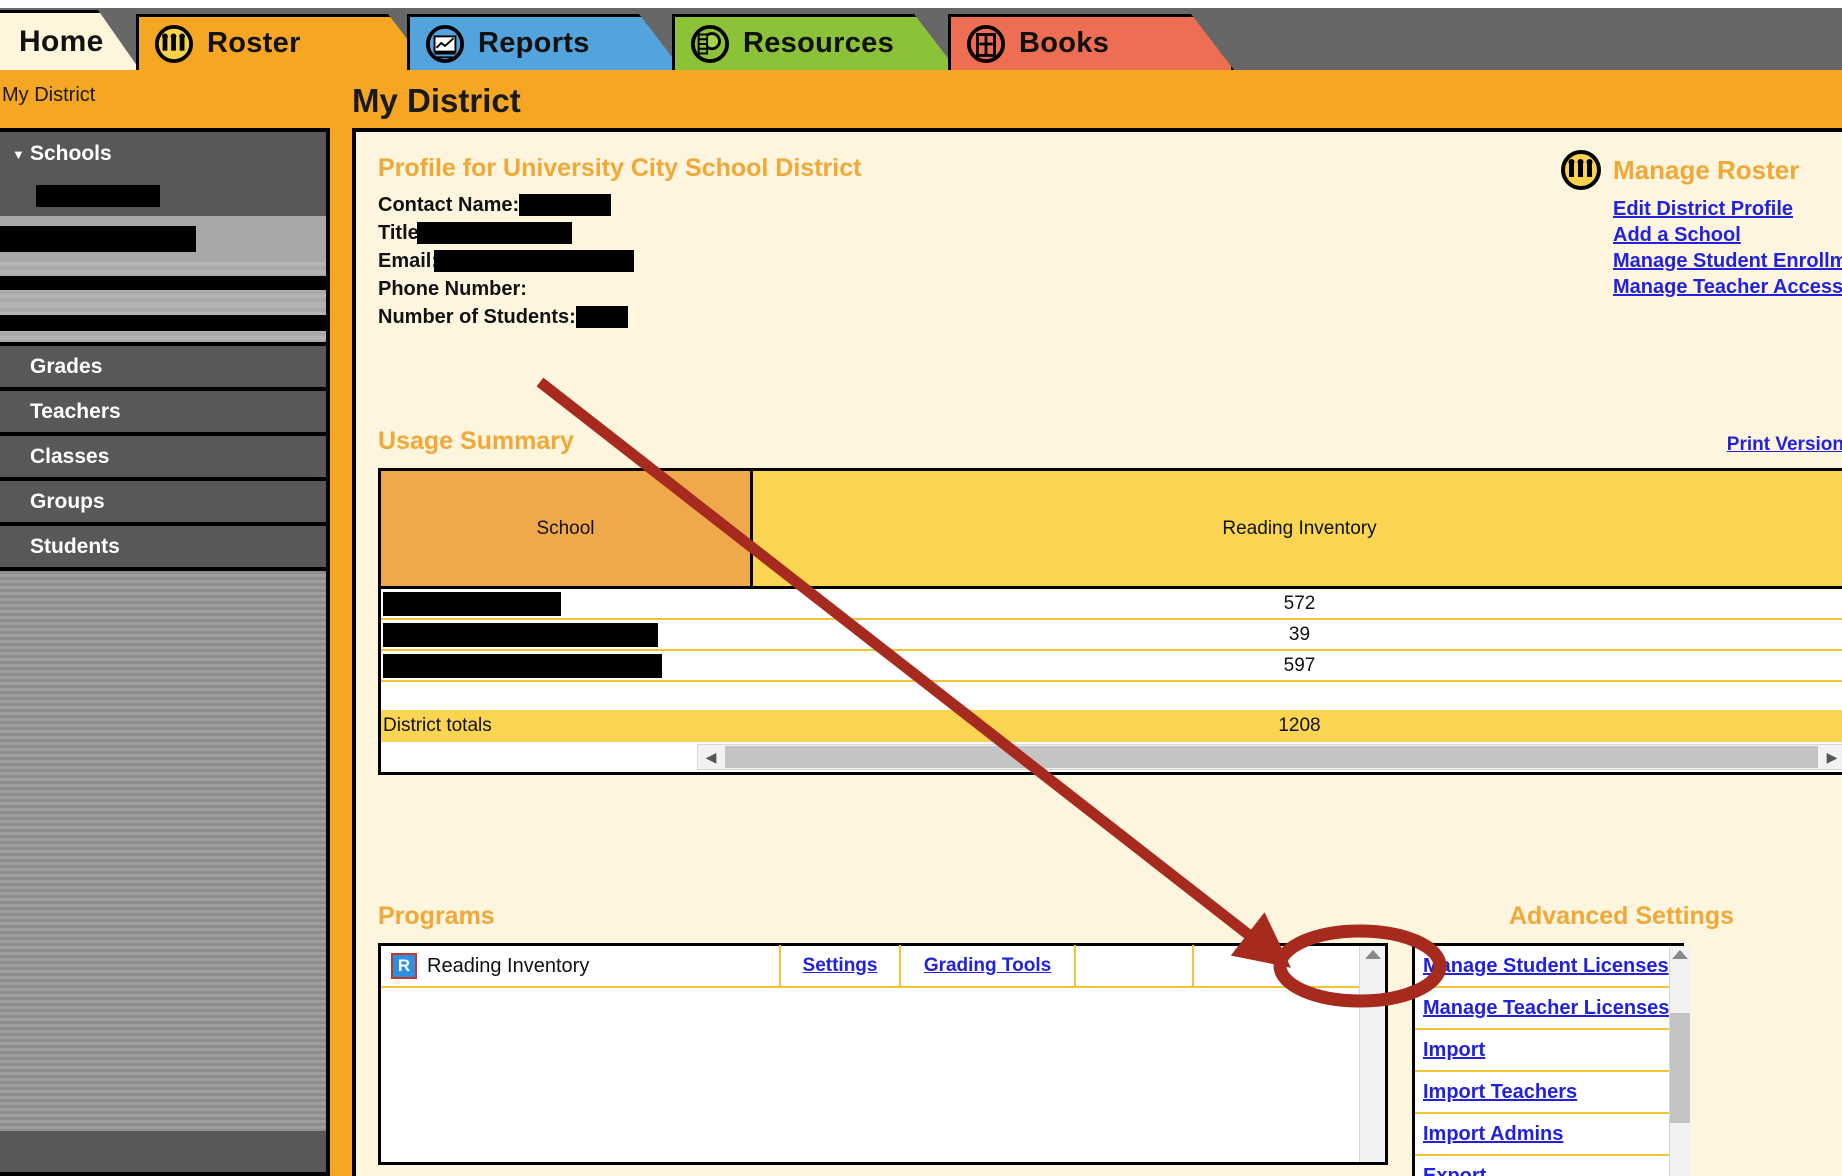 Image resolution: width=1842 pixels, height=1176 pixels. I want to click on sidebar-item-grades-label: Grades, so click(66, 366).